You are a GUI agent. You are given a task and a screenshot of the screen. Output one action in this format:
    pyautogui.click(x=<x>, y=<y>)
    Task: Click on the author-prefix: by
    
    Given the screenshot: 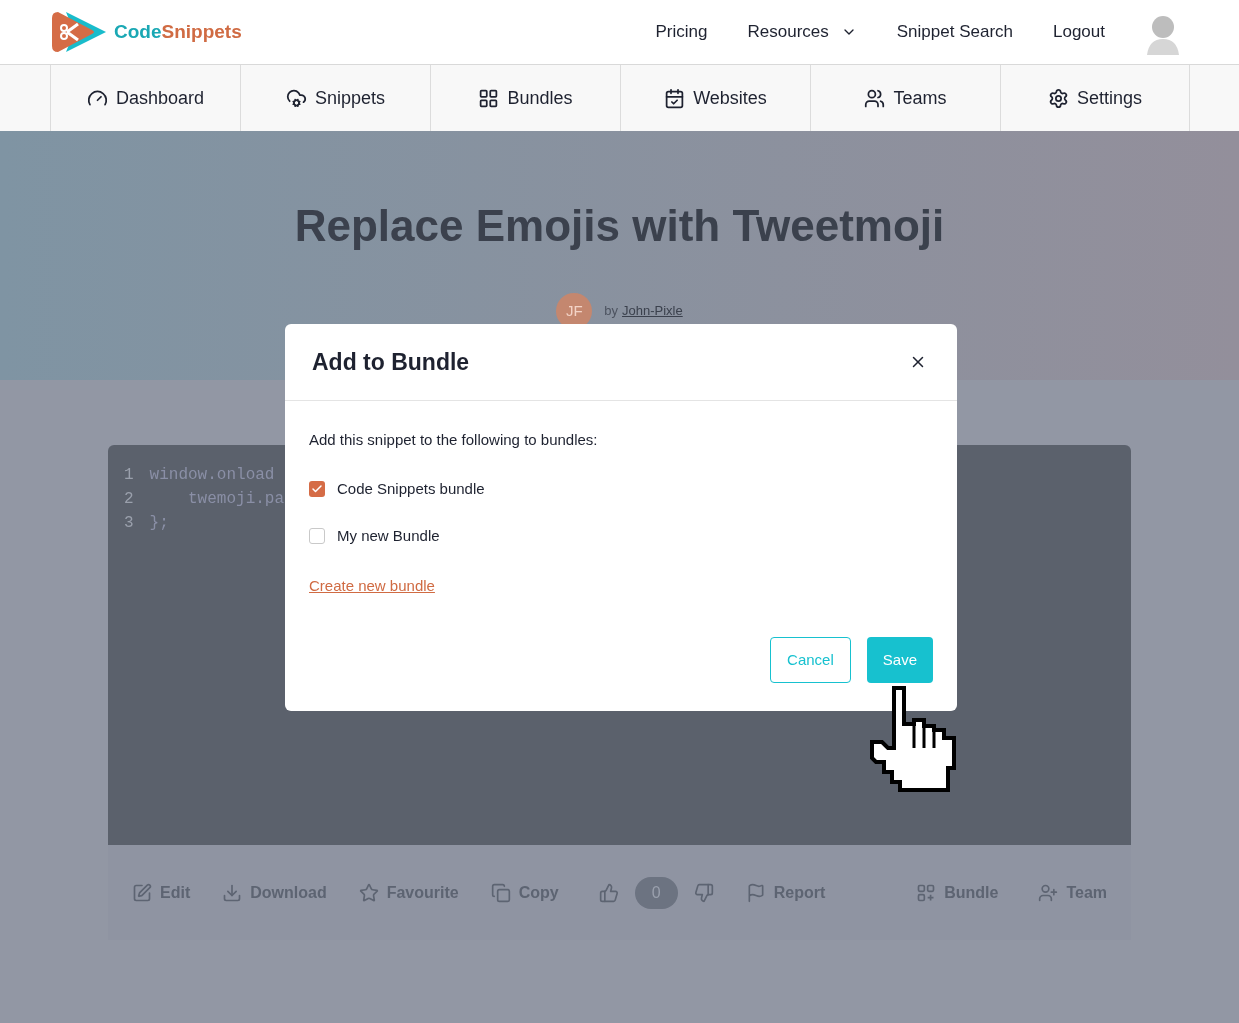 What is the action you would take?
    pyautogui.click(x=611, y=311)
    